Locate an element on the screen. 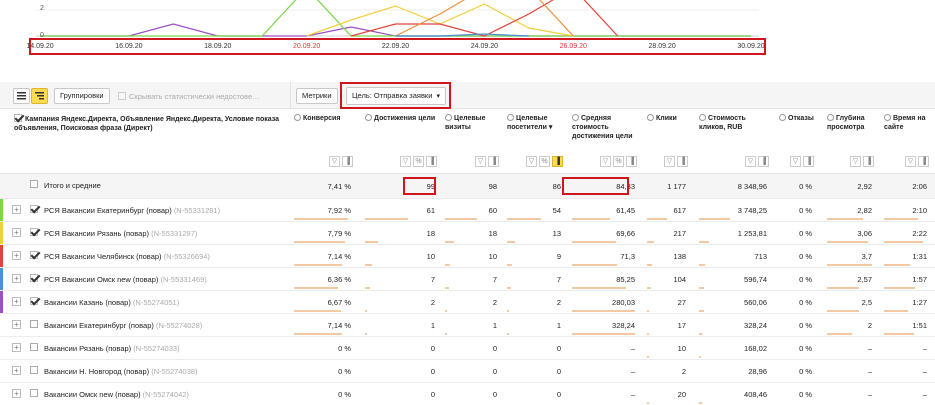 The image size is (935, 405). totals-checkbox is located at coordinates (34, 184).